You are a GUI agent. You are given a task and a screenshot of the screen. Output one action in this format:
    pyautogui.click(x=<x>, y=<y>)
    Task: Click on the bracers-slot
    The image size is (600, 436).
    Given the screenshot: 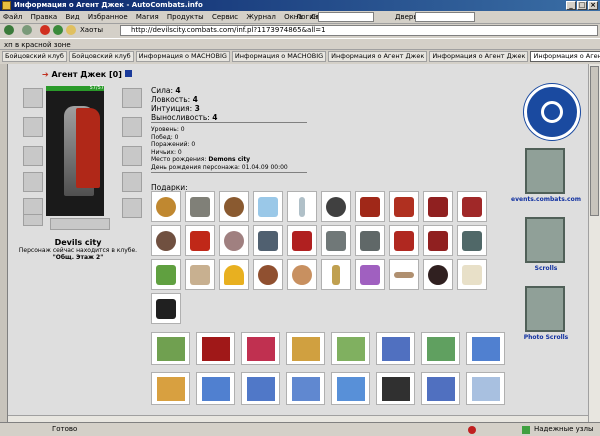 What is the action you would take?
    pyautogui.click(x=33, y=127)
    